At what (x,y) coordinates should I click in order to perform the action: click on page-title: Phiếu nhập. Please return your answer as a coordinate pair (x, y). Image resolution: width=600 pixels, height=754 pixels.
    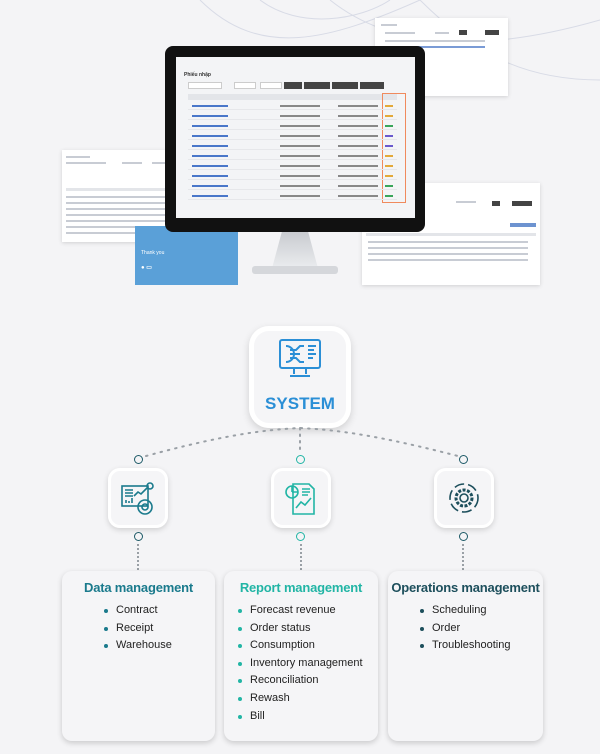
    Looking at the image, I should click on (197, 75).